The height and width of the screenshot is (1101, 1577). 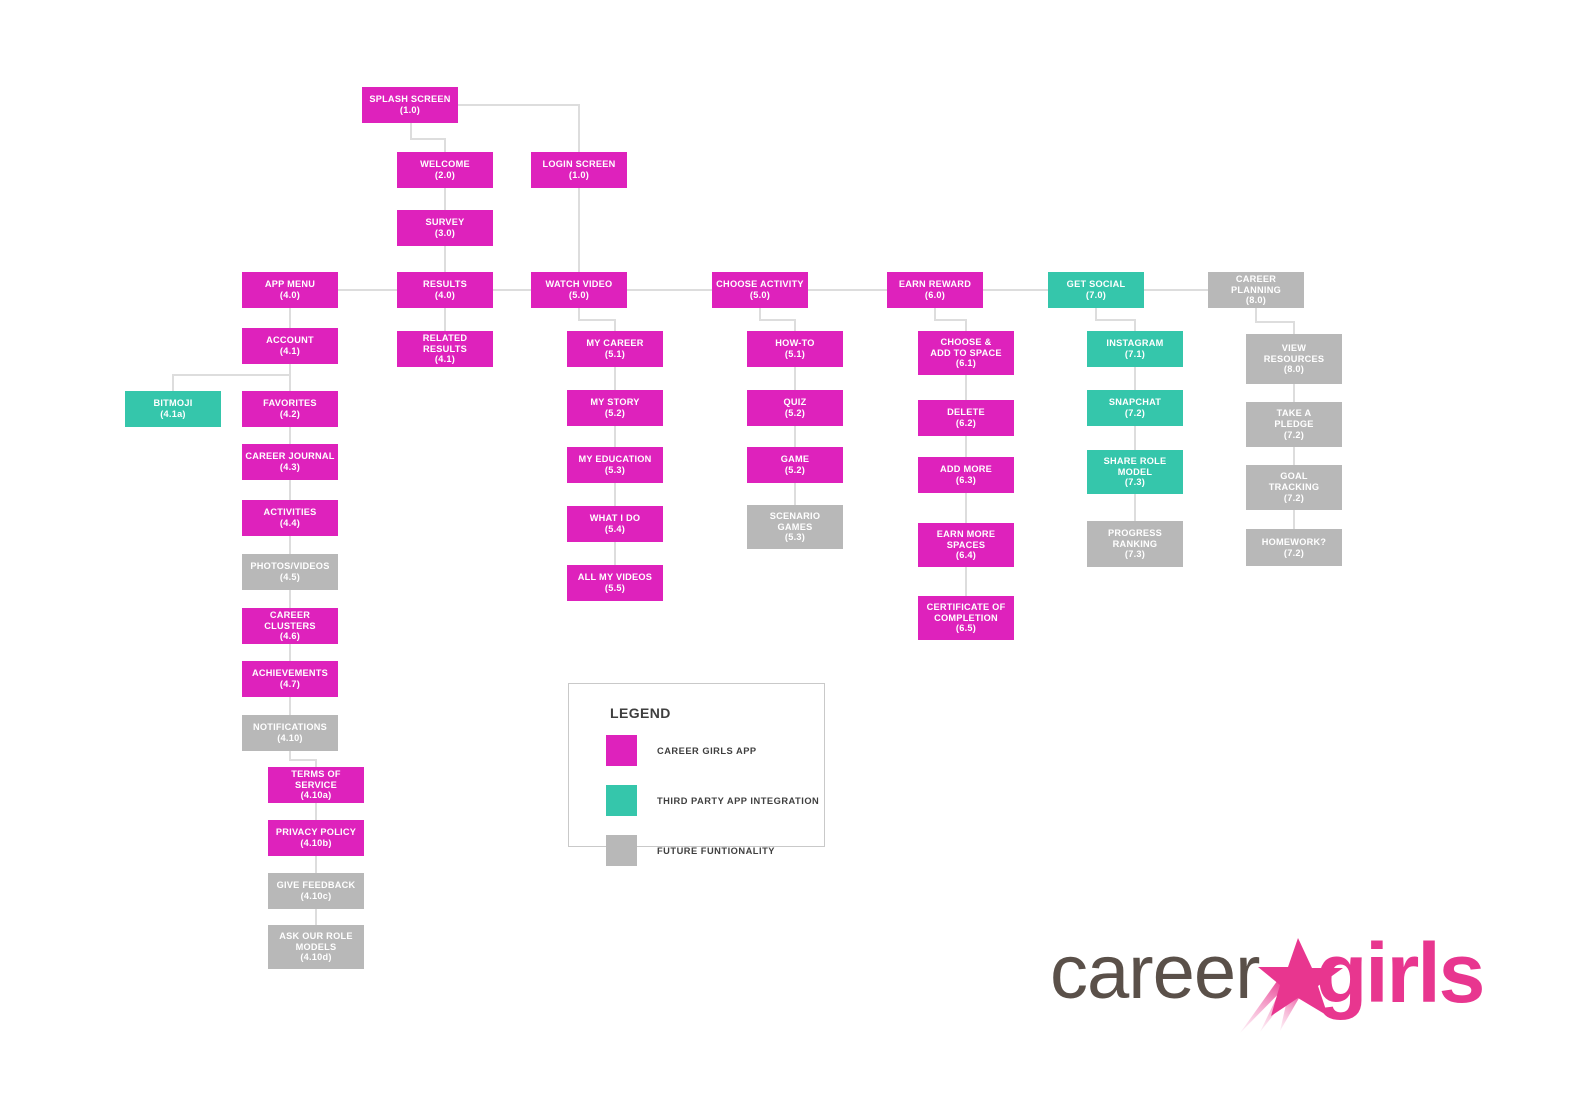 I want to click on node-chooseadd: CHOOSE & ADD TO SPACE (6.1), so click(x=966, y=353).